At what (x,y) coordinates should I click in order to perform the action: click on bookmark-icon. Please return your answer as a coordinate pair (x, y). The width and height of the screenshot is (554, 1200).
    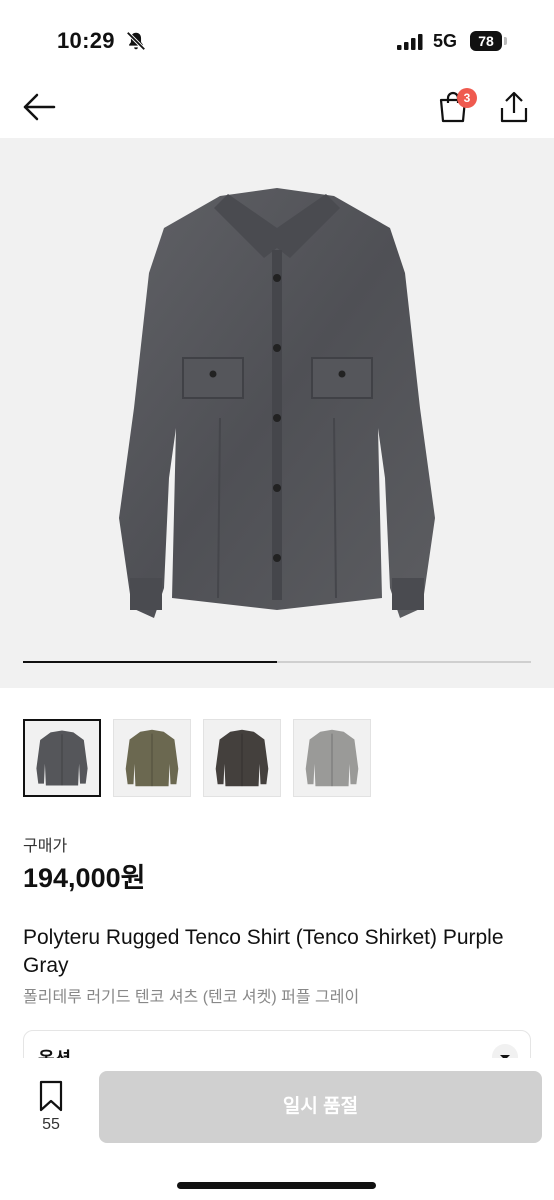
    Looking at the image, I should click on (51, 1096).